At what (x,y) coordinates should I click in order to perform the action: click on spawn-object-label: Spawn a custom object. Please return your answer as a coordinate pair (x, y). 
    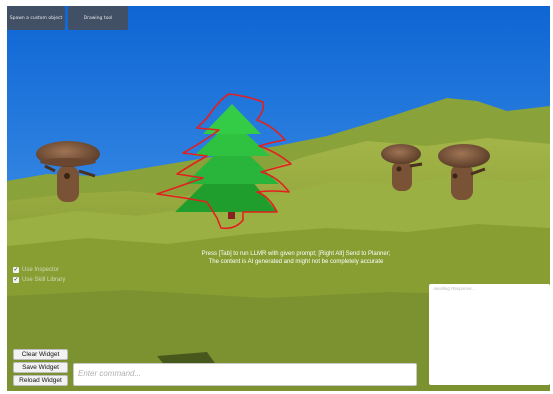
    Looking at the image, I should click on (36, 18).